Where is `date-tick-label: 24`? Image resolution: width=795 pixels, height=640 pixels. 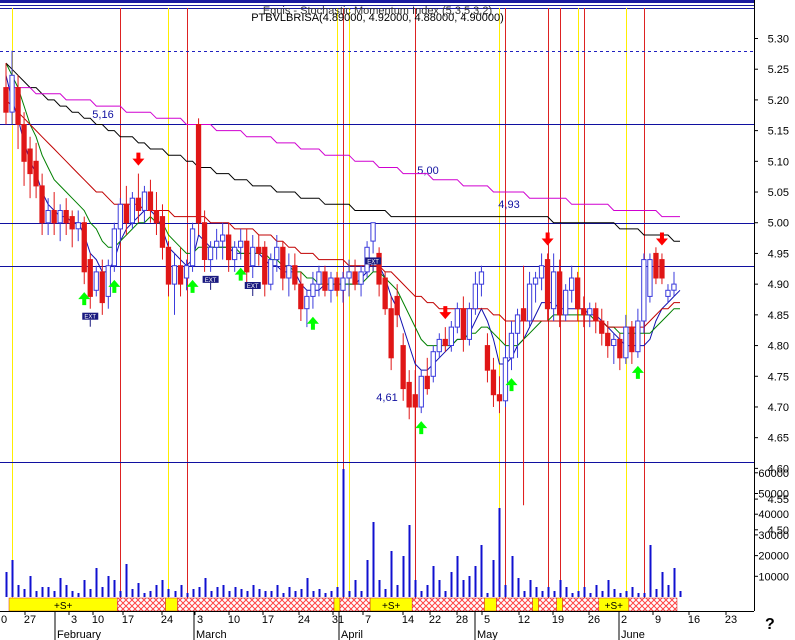 date-tick-label: 24 is located at coordinates (304, 620).